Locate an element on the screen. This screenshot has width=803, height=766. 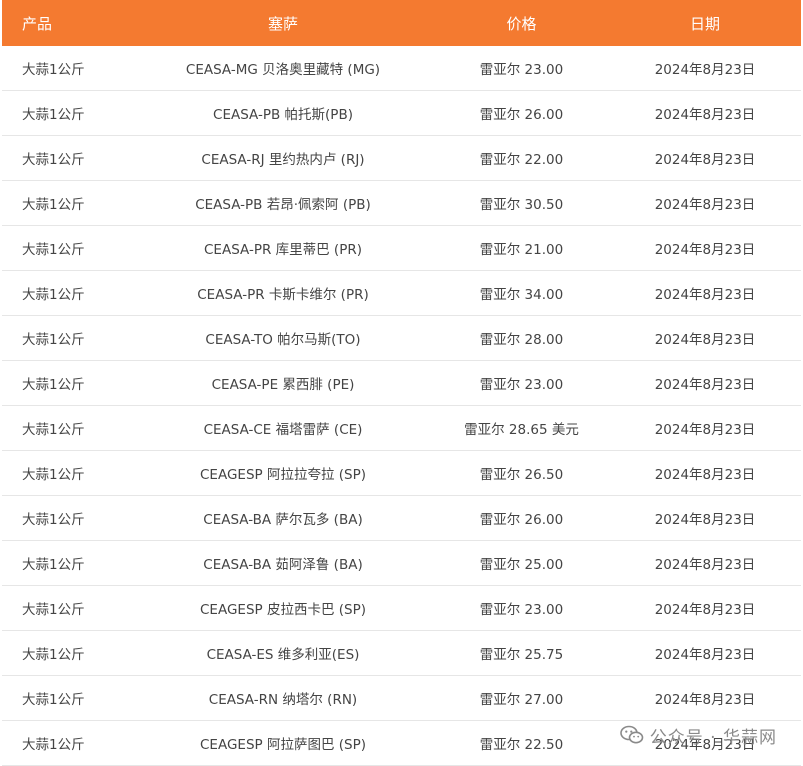
cell-ceasa: CEASA-BA 茹阿泽鲁 (BA) is located at coordinates (283, 563).